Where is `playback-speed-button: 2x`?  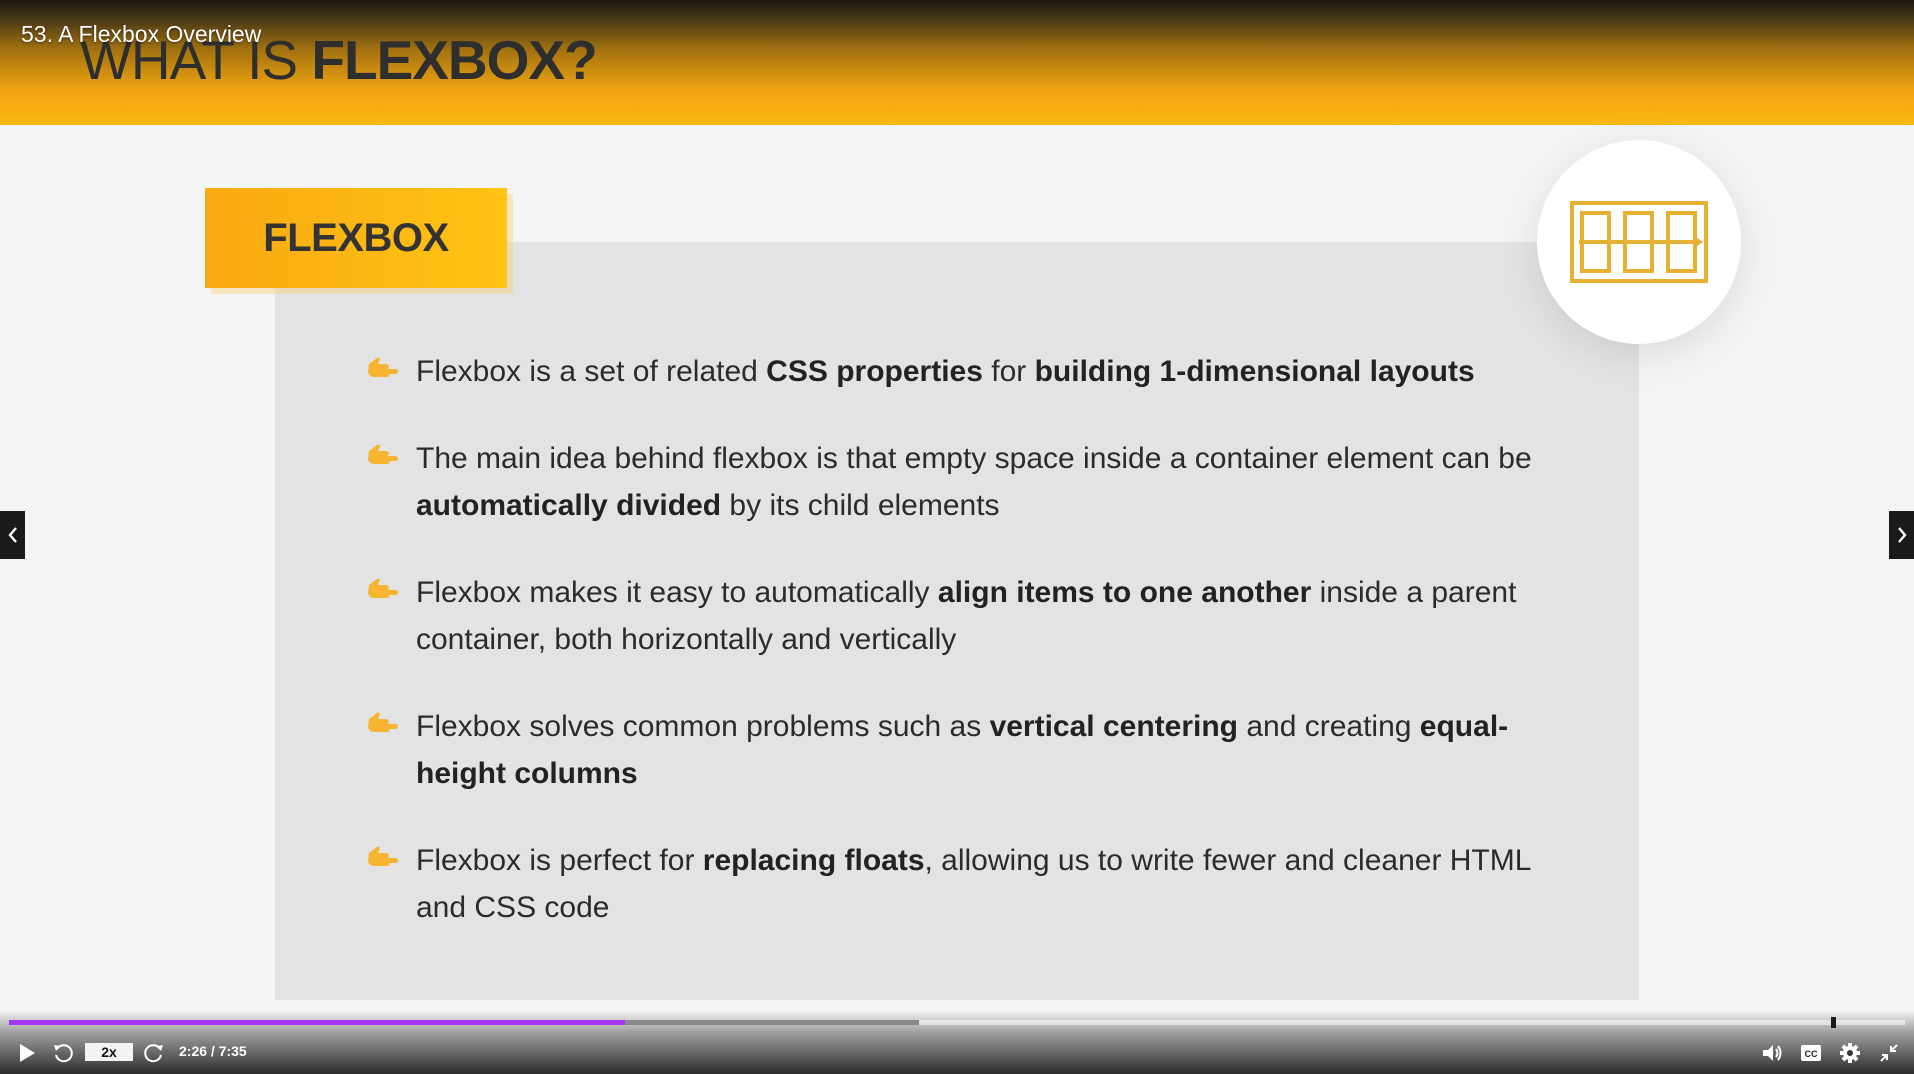 playback-speed-button: 2x is located at coordinates (109, 1052).